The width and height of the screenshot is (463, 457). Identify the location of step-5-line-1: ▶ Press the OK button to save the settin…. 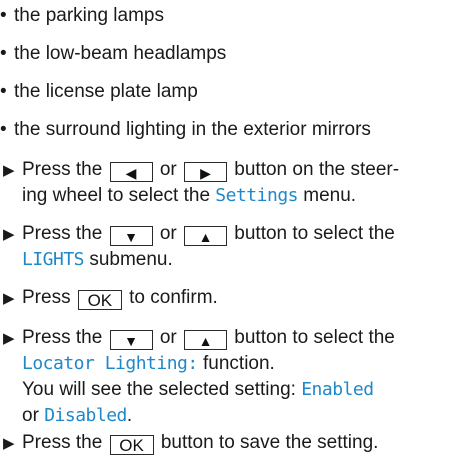
(189, 443).